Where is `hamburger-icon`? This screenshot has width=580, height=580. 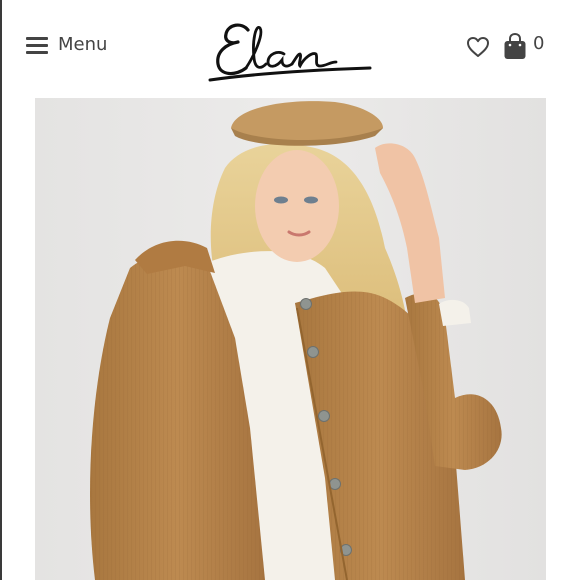
hamburger-icon is located at coordinates (37, 45).